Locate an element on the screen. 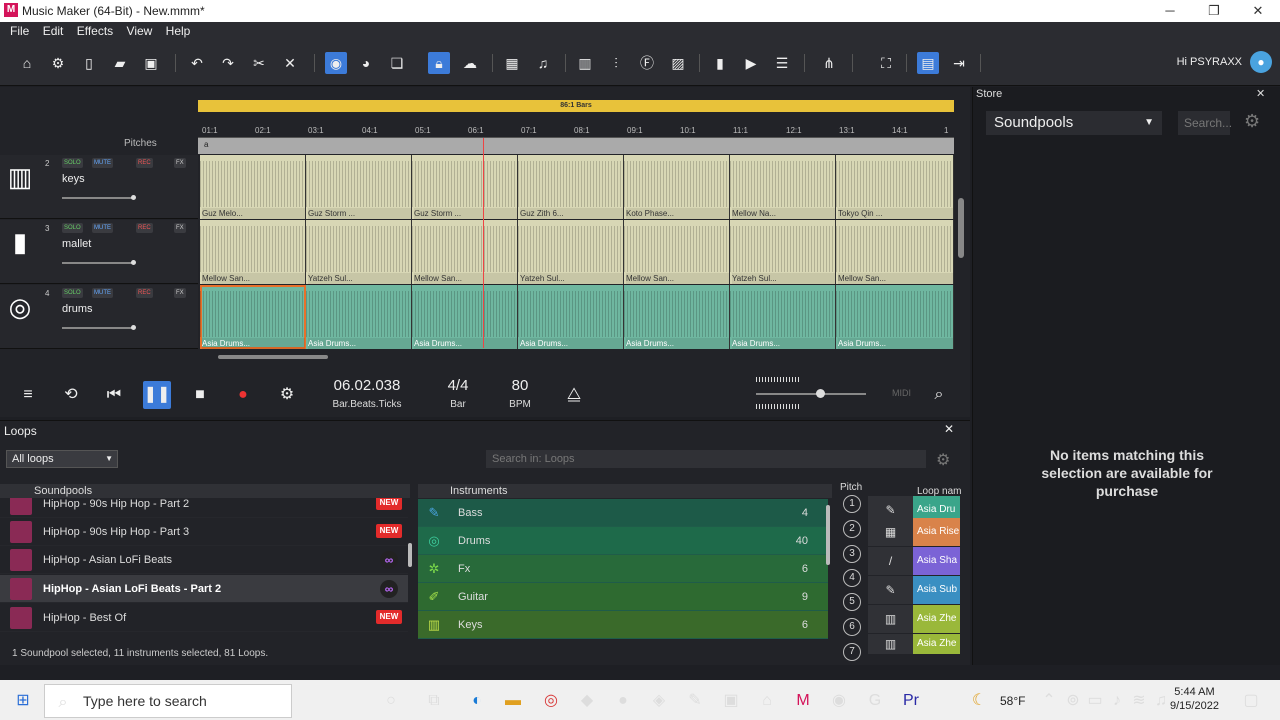 The width and height of the screenshot is (1280, 720). position-display: 06.02.038 is located at coordinates (367, 385).